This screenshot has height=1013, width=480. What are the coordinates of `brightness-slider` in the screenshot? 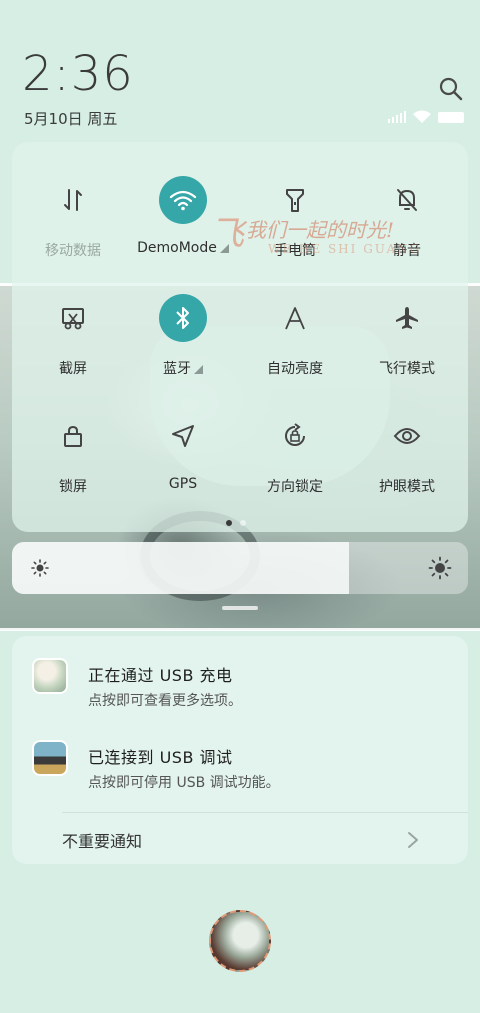 It's located at (240, 568).